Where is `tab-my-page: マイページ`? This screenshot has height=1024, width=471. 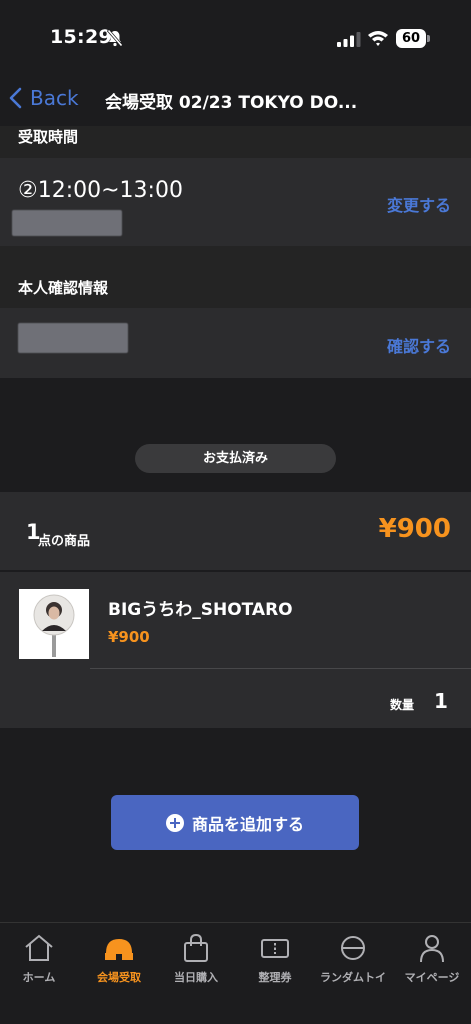 tab-my-page: マイページ is located at coordinates (432, 963).